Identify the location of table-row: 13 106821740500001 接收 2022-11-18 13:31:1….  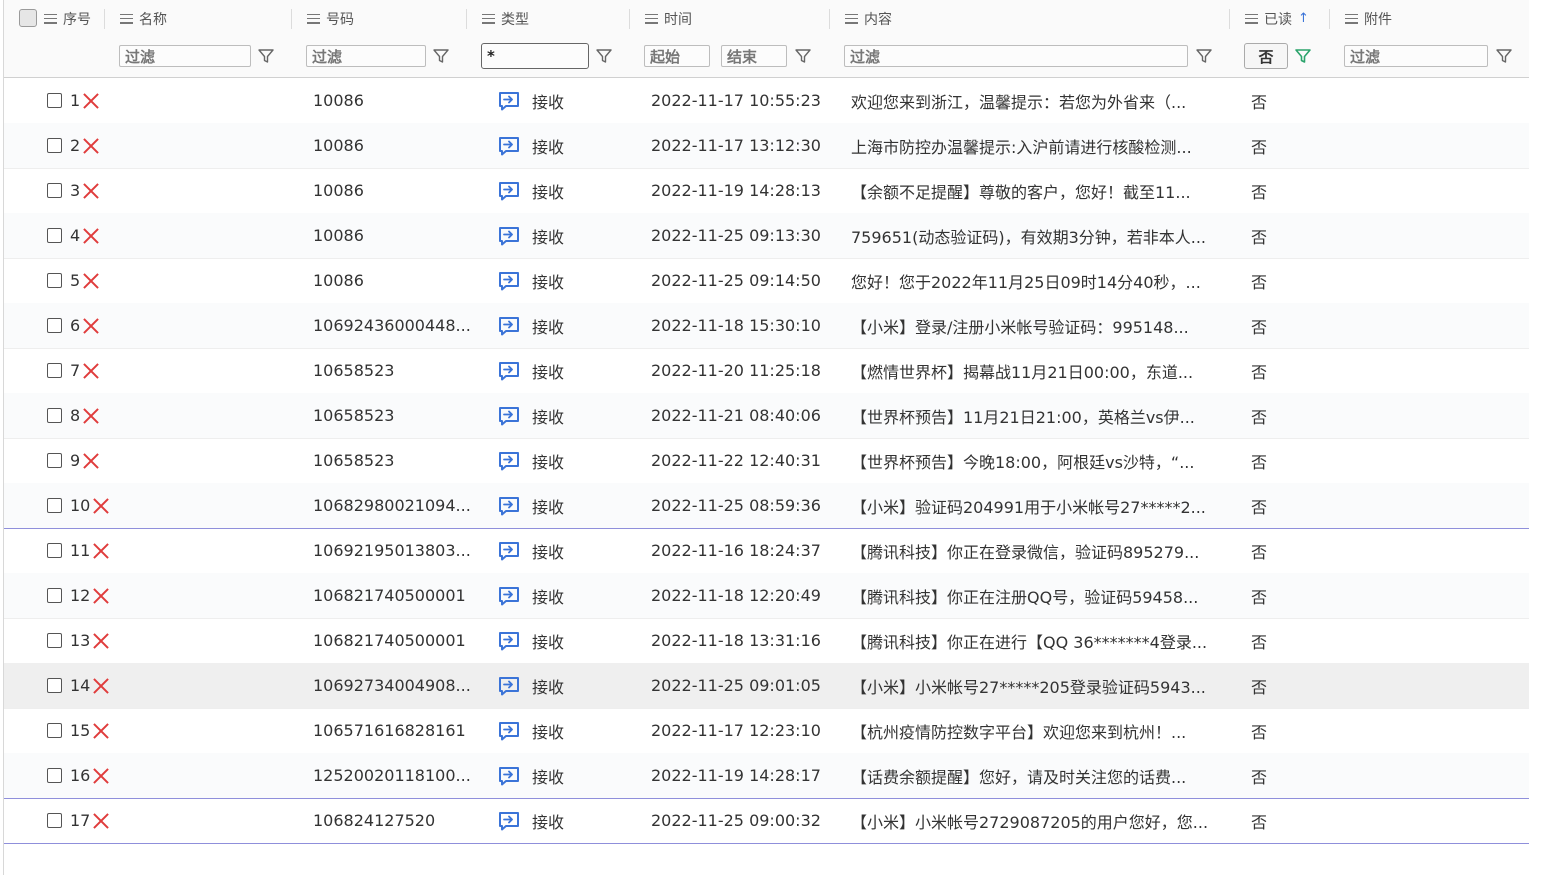
(766, 641).